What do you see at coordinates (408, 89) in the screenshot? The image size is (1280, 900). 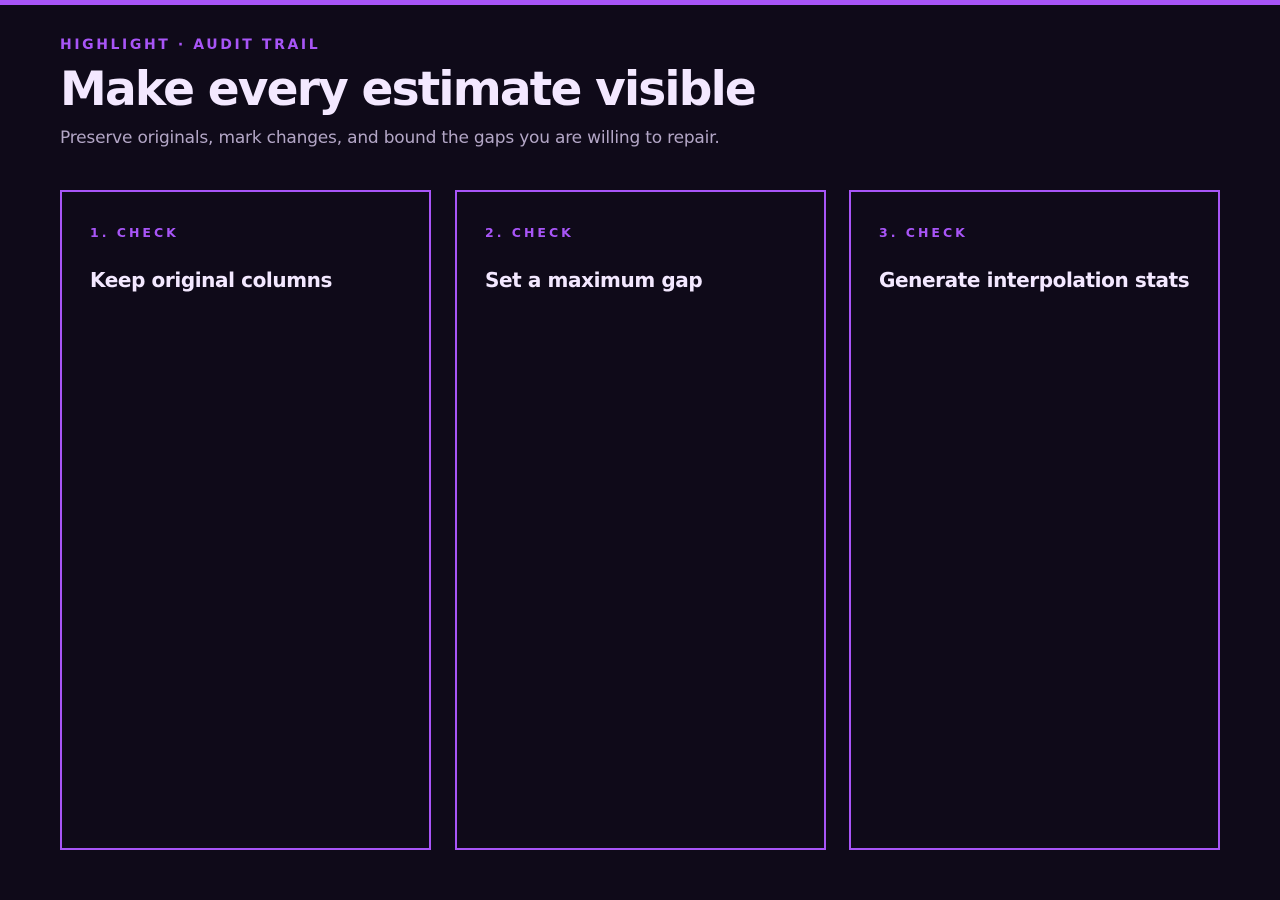 I see `page-title: Make every estimate visible` at bounding box center [408, 89].